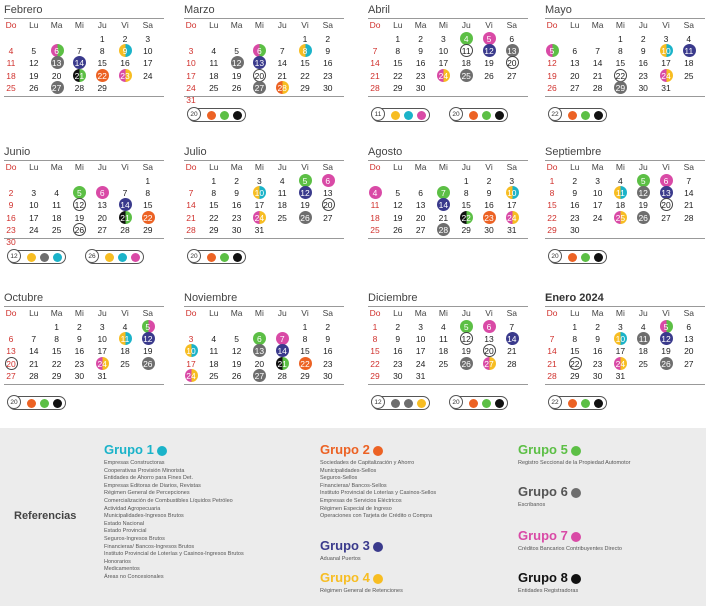 The width and height of the screenshot is (706, 606). What do you see at coordinates (552, 230) in the screenshot?
I see `day-cell: 29` at bounding box center [552, 230].